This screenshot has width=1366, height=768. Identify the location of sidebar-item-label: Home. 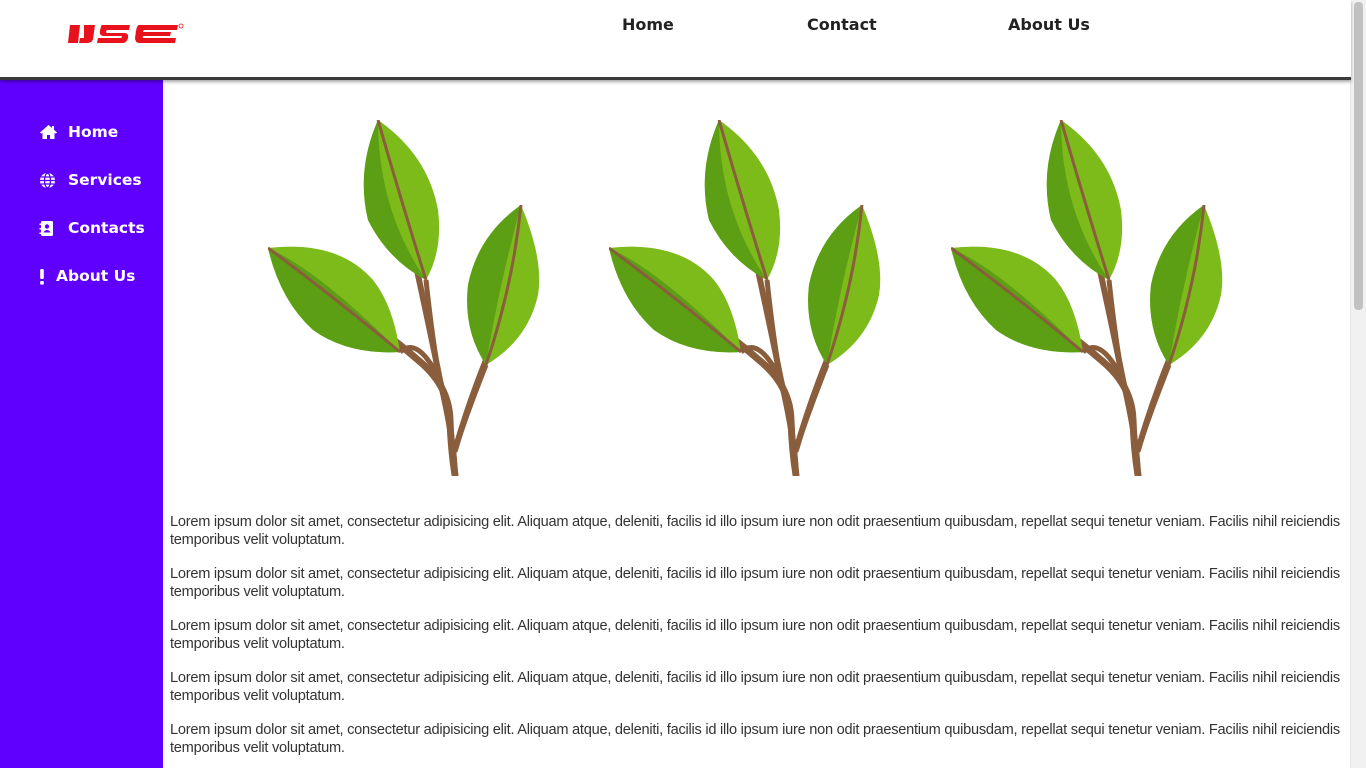
(93, 132).